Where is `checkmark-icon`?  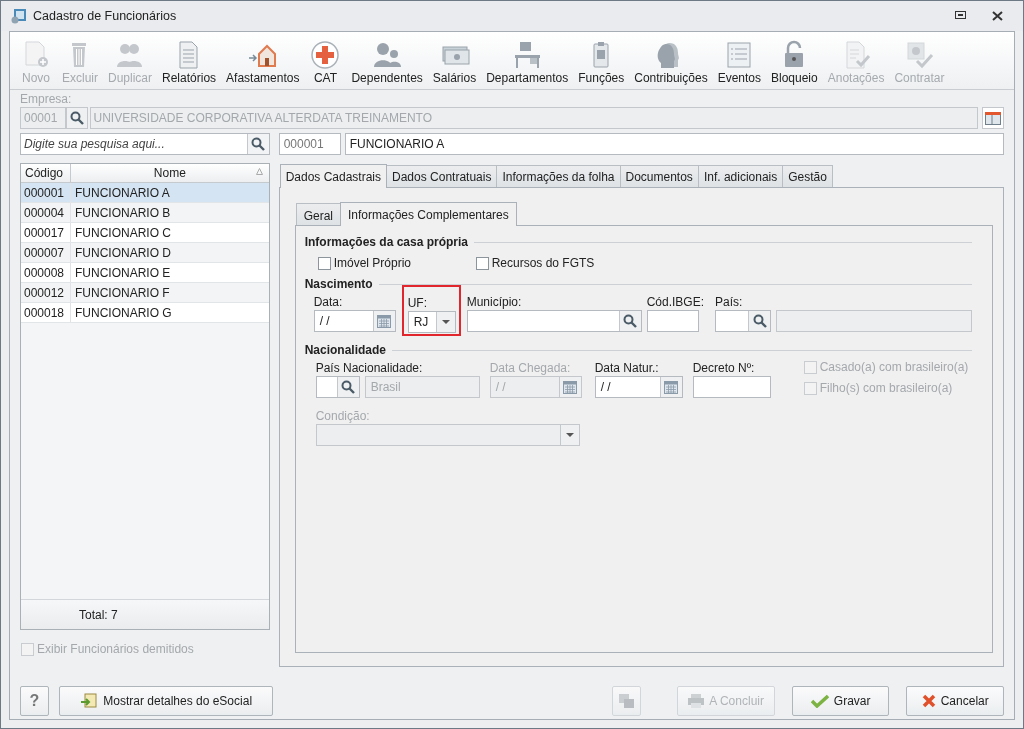
checkmark-icon is located at coordinates (819, 701).